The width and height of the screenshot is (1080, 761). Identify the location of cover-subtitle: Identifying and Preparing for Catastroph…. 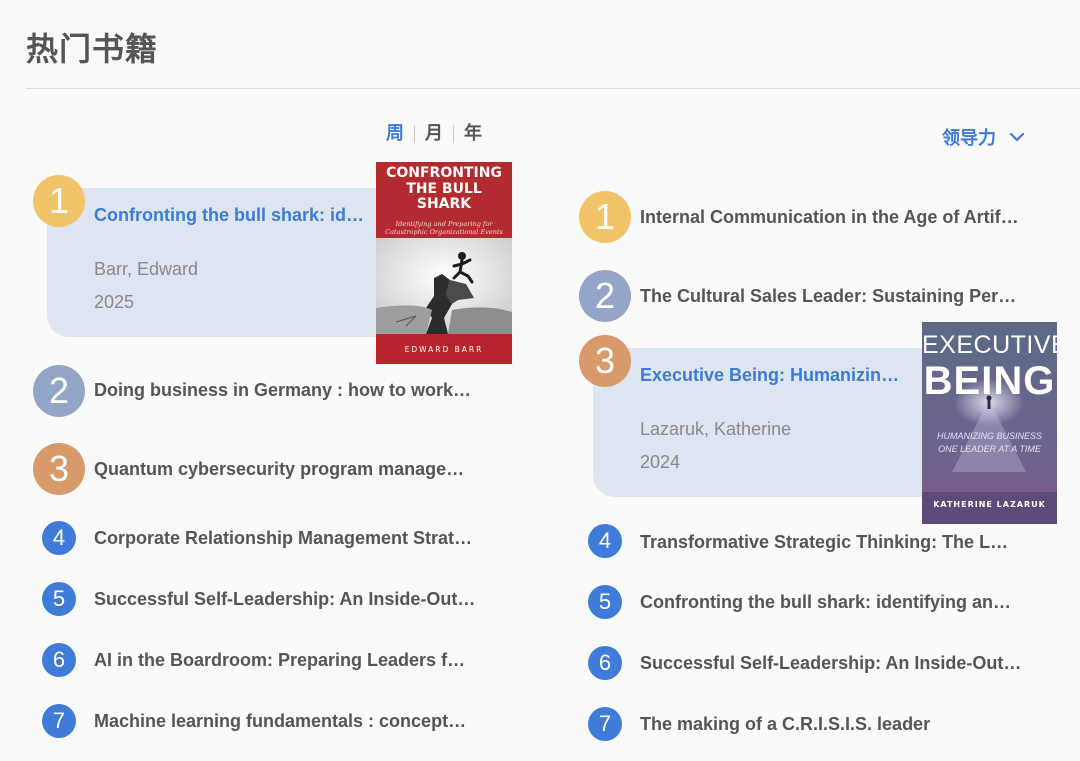
(444, 228).